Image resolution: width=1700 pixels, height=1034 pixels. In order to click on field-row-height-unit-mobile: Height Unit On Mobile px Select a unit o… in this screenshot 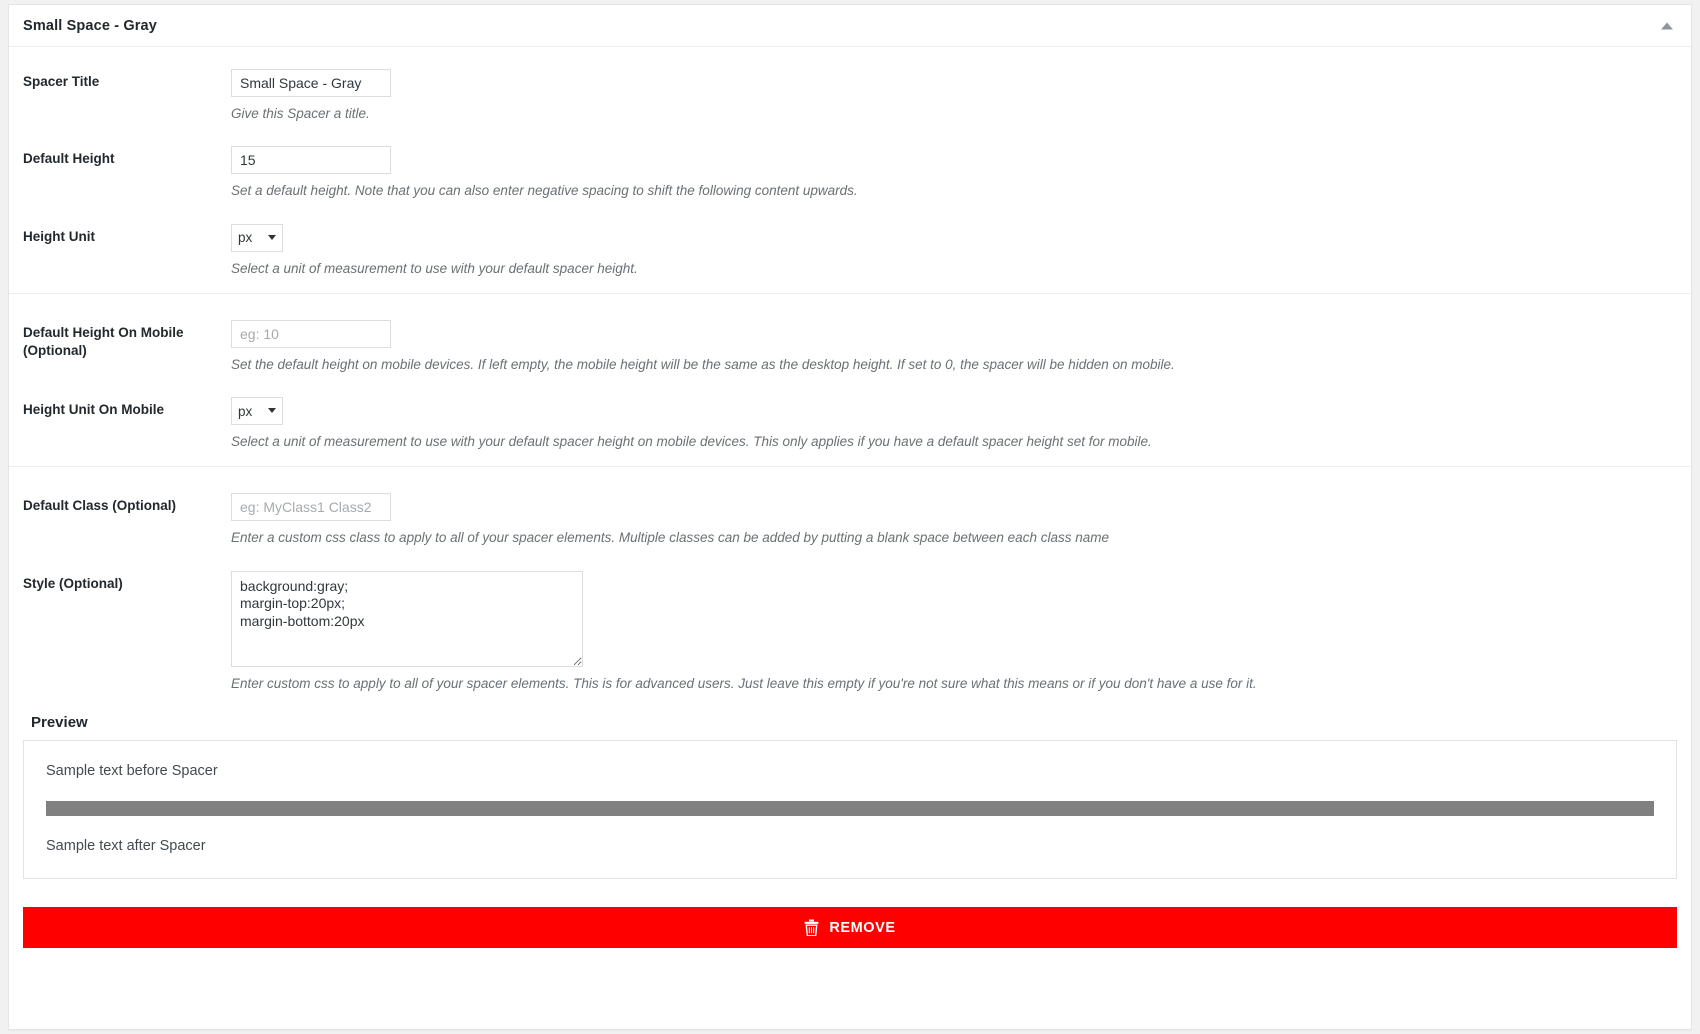, I will do `click(850, 413)`.